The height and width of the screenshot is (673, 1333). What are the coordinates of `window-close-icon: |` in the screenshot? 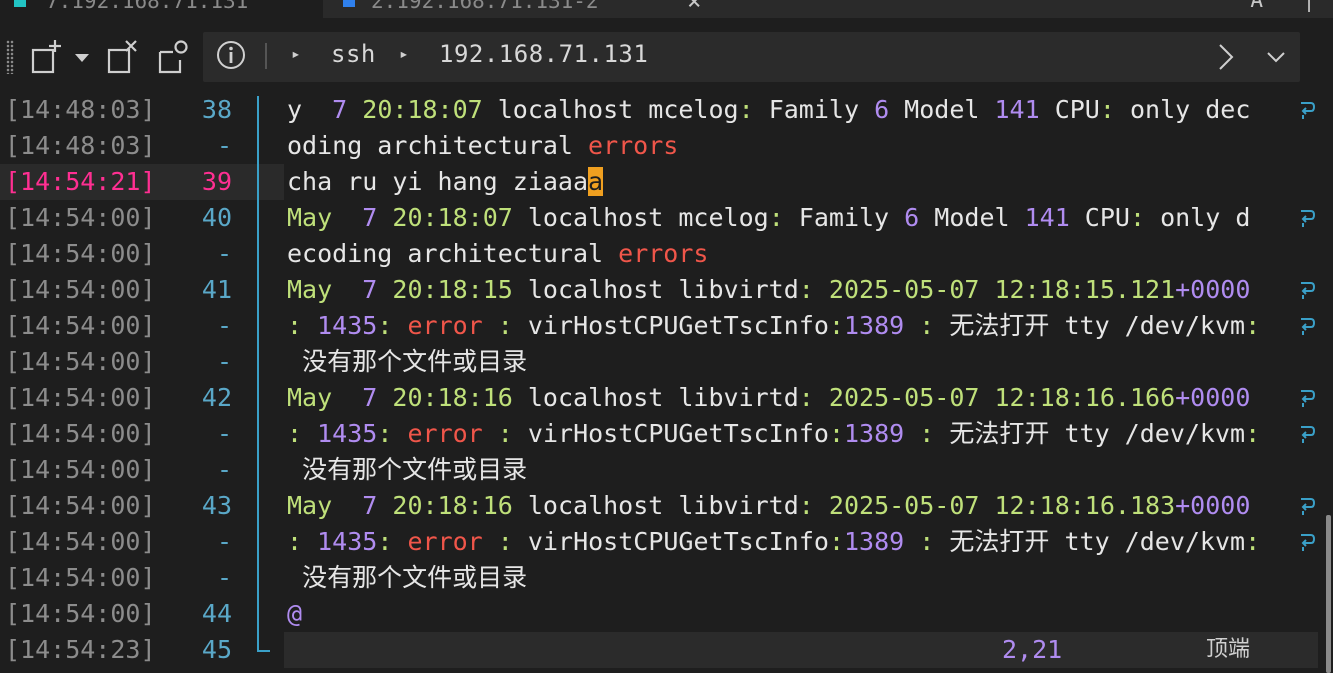 It's located at (1309, 6).